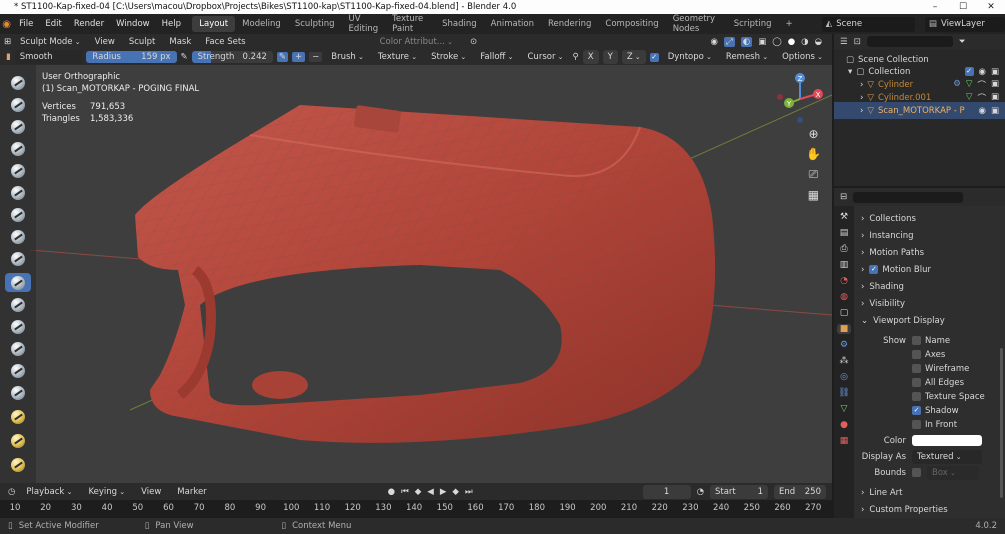  Describe the element at coordinates (844, 409) in the screenshot. I see `data-tab-icon: ▽` at that location.